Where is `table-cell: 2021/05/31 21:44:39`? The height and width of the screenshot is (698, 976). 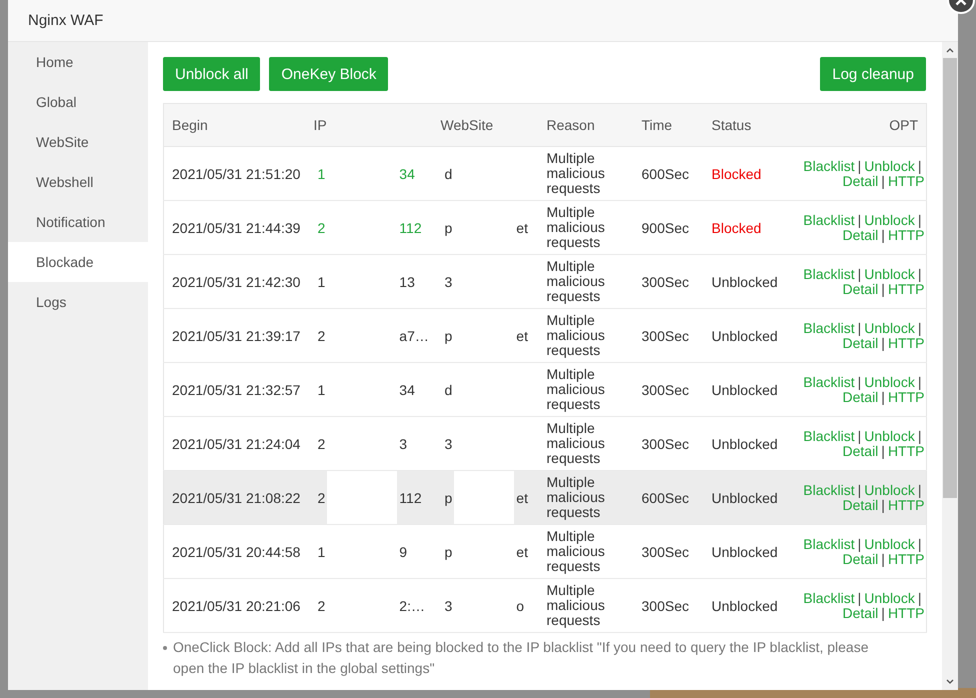 table-cell: 2021/05/31 21:44:39 is located at coordinates (236, 228).